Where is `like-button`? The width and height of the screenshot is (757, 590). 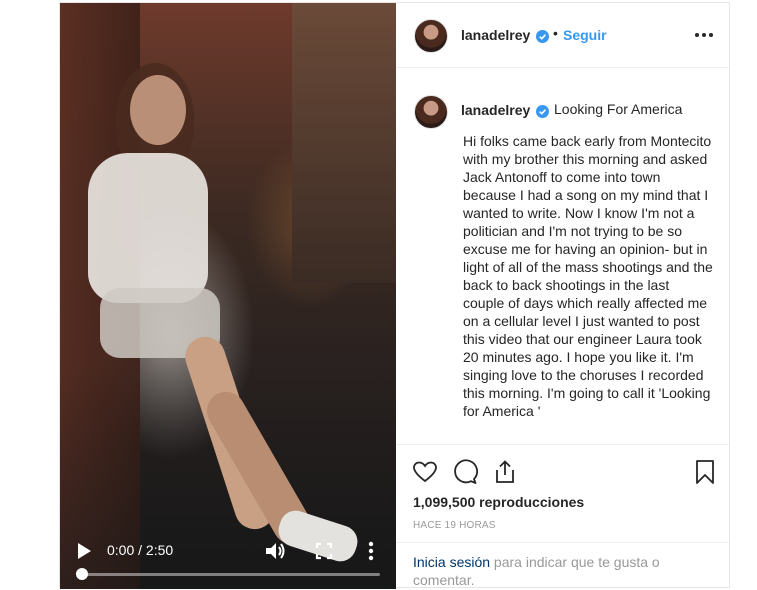
like-button is located at coordinates (425, 472).